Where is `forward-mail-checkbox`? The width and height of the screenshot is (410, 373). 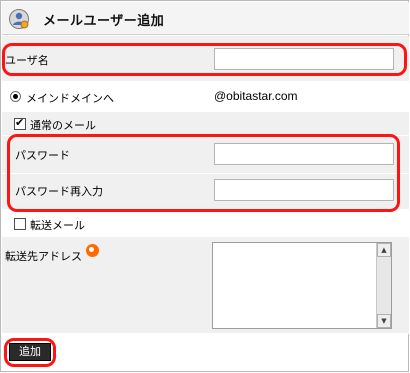 forward-mail-checkbox is located at coordinates (20, 224).